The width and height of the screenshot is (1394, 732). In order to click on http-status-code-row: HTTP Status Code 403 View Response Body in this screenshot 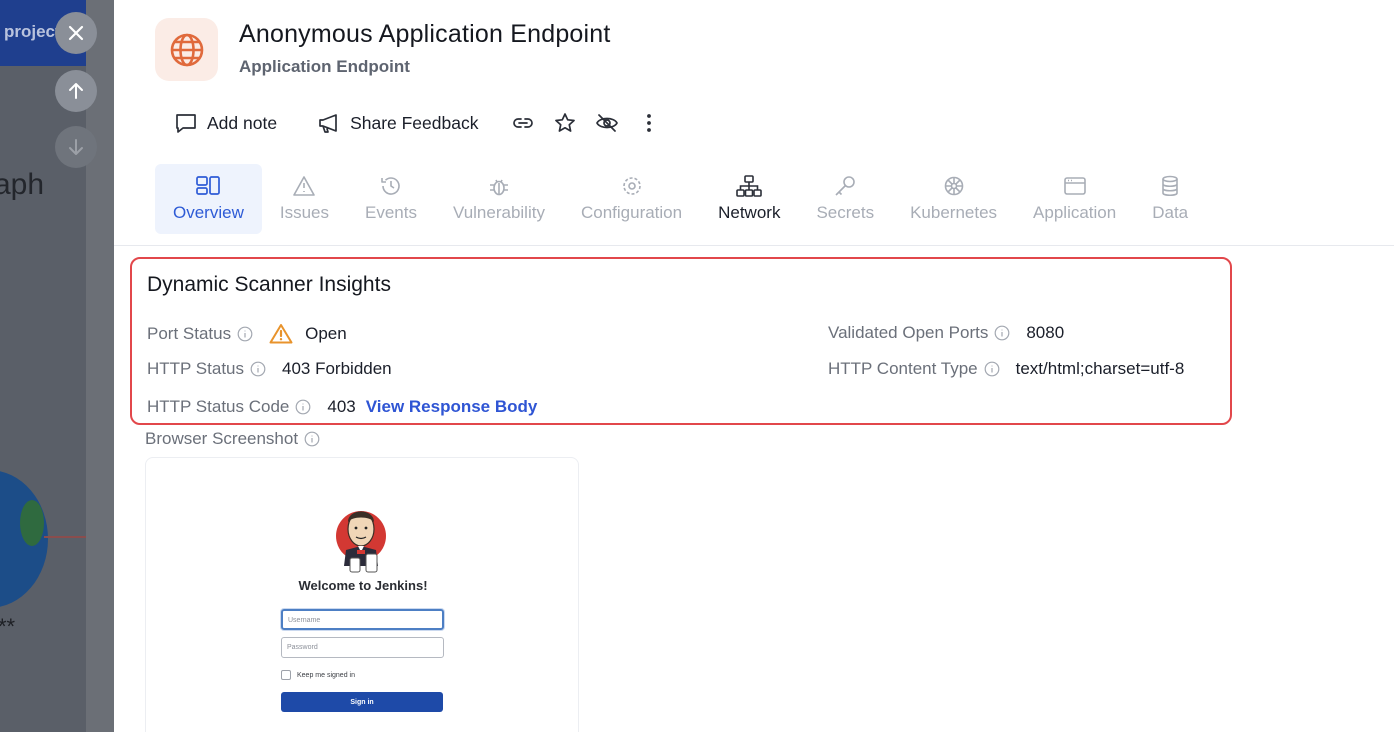, I will do `click(342, 407)`.